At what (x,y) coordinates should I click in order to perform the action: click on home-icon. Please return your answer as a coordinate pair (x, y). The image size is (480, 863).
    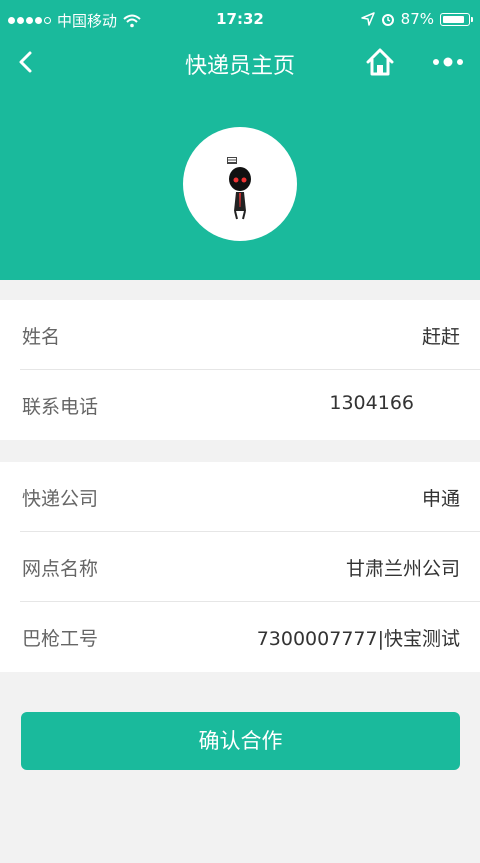
    Looking at the image, I should click on (380, 62).